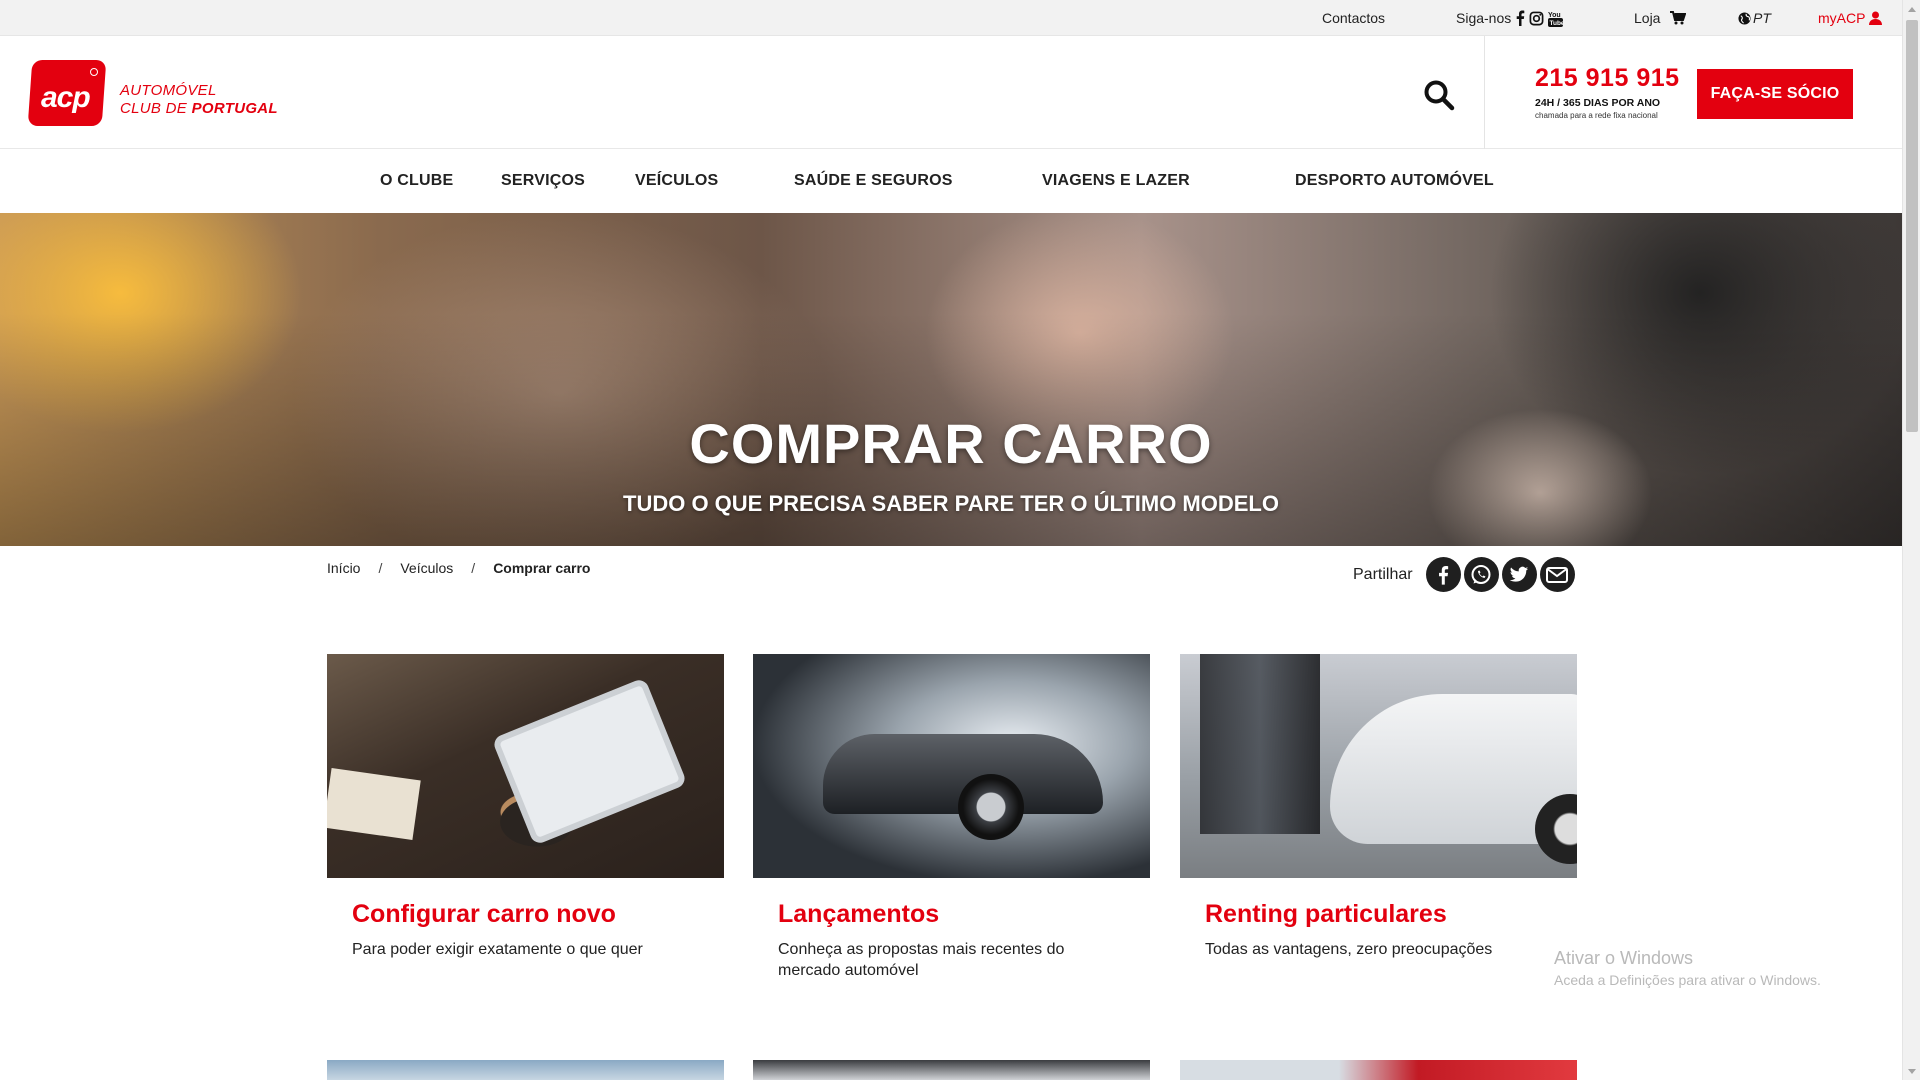 The width and height of the screenshot is (1920, 1080). What do you see at coordinates (951, 443) in the screenshot?
I see `page-title: COMPRAR CARRO` at bounding box center [951, 443].